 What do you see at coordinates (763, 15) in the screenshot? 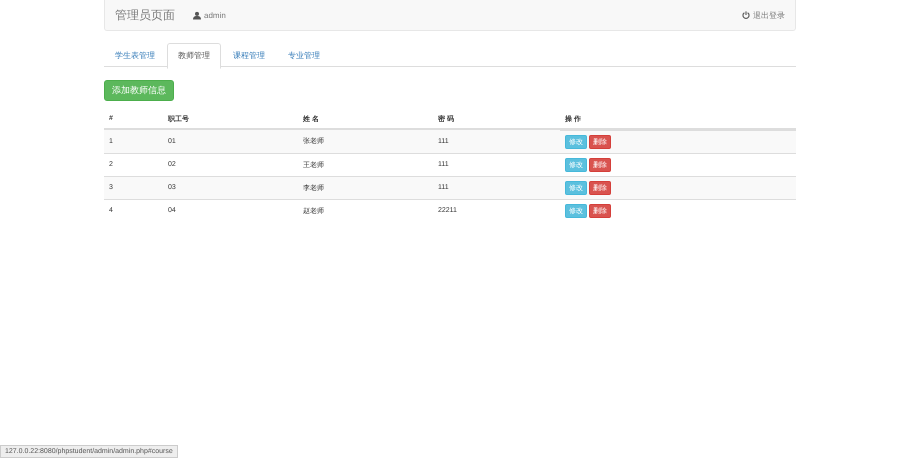
I see `logout-link: 退出登录` at bounding box center [763, 15].